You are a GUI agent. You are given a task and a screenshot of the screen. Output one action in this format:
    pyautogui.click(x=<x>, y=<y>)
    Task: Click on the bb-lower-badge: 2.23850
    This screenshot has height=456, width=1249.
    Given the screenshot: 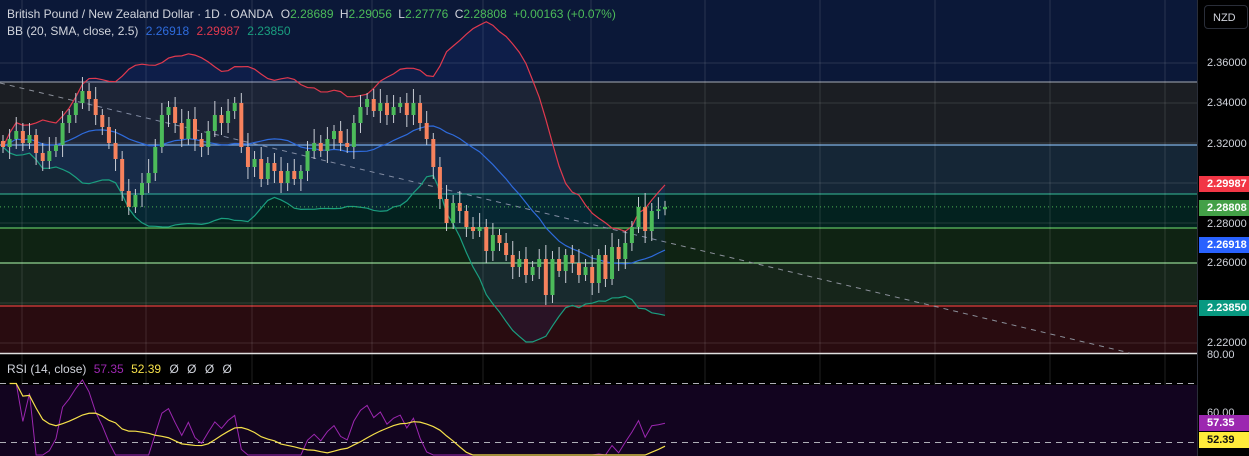 What is the action you would take?
    pyautogui.click(x=1224, y=308)
    